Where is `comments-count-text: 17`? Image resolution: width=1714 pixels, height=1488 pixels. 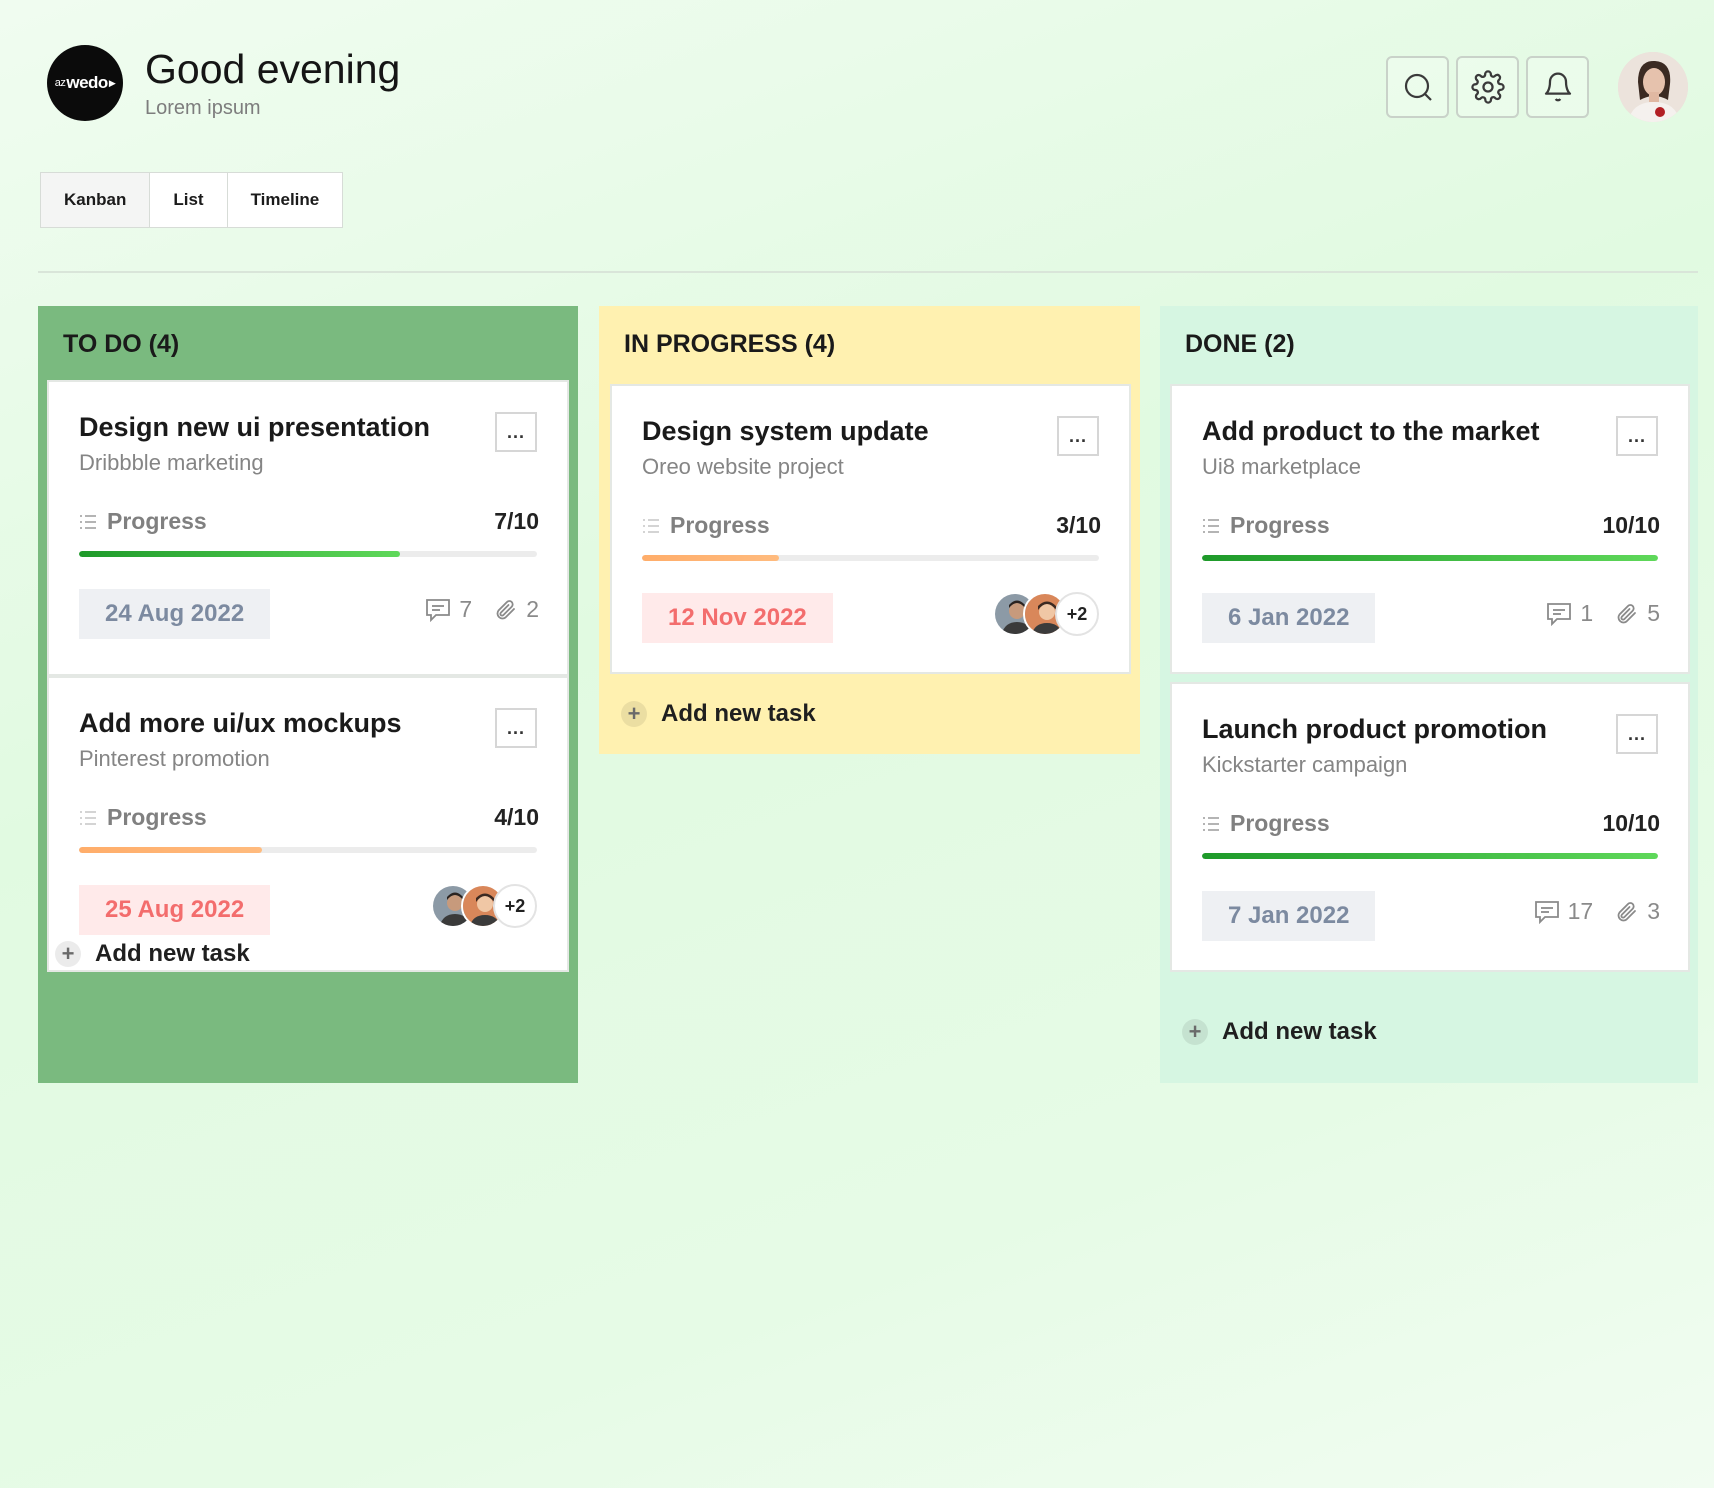 comments-count-text: 17 is located at coordinates (1580, 911).